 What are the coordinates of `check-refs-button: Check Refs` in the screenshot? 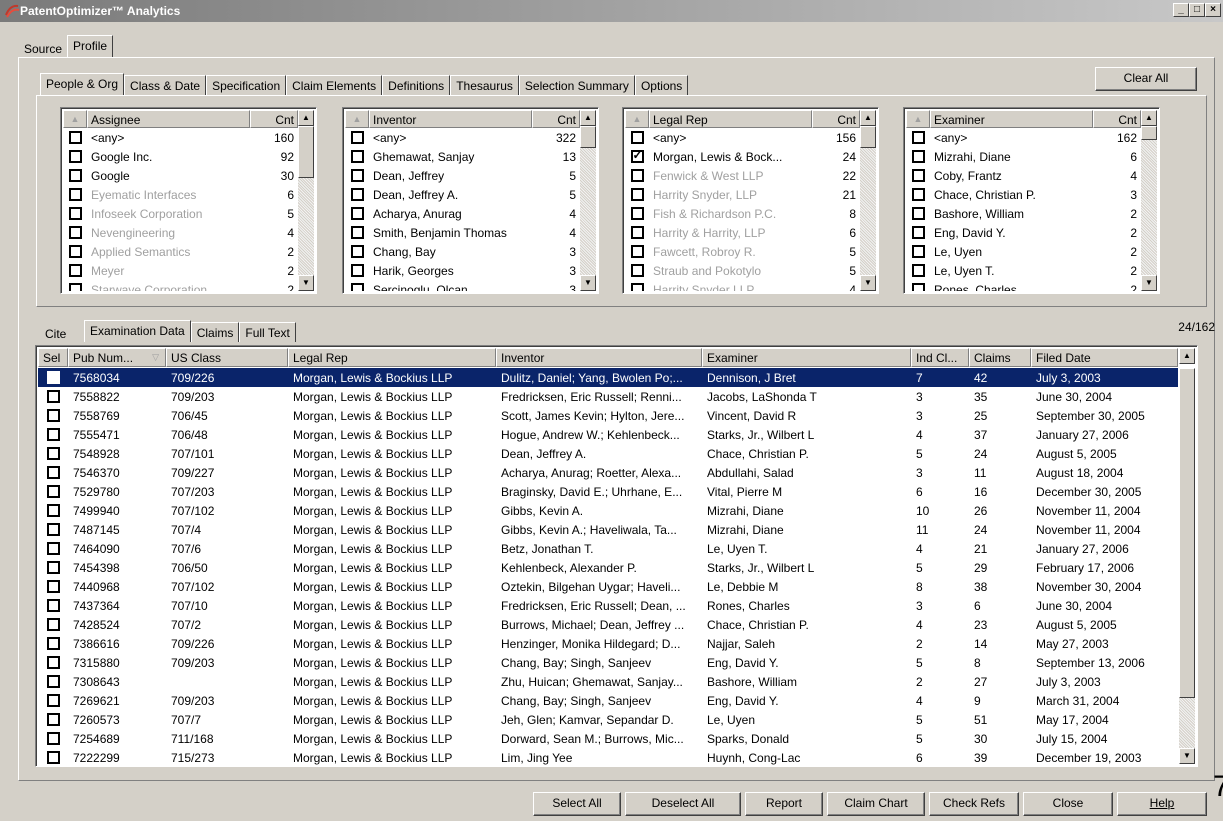 It's located at (974, 804).